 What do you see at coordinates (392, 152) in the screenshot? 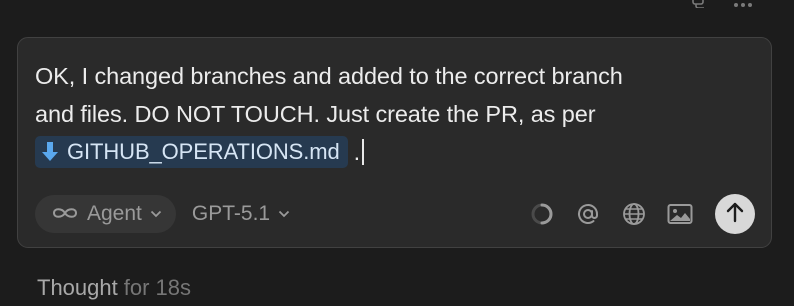
I see `message-line: GITHUB_OPERATIONS.md .` at bounding box center [392, 152].